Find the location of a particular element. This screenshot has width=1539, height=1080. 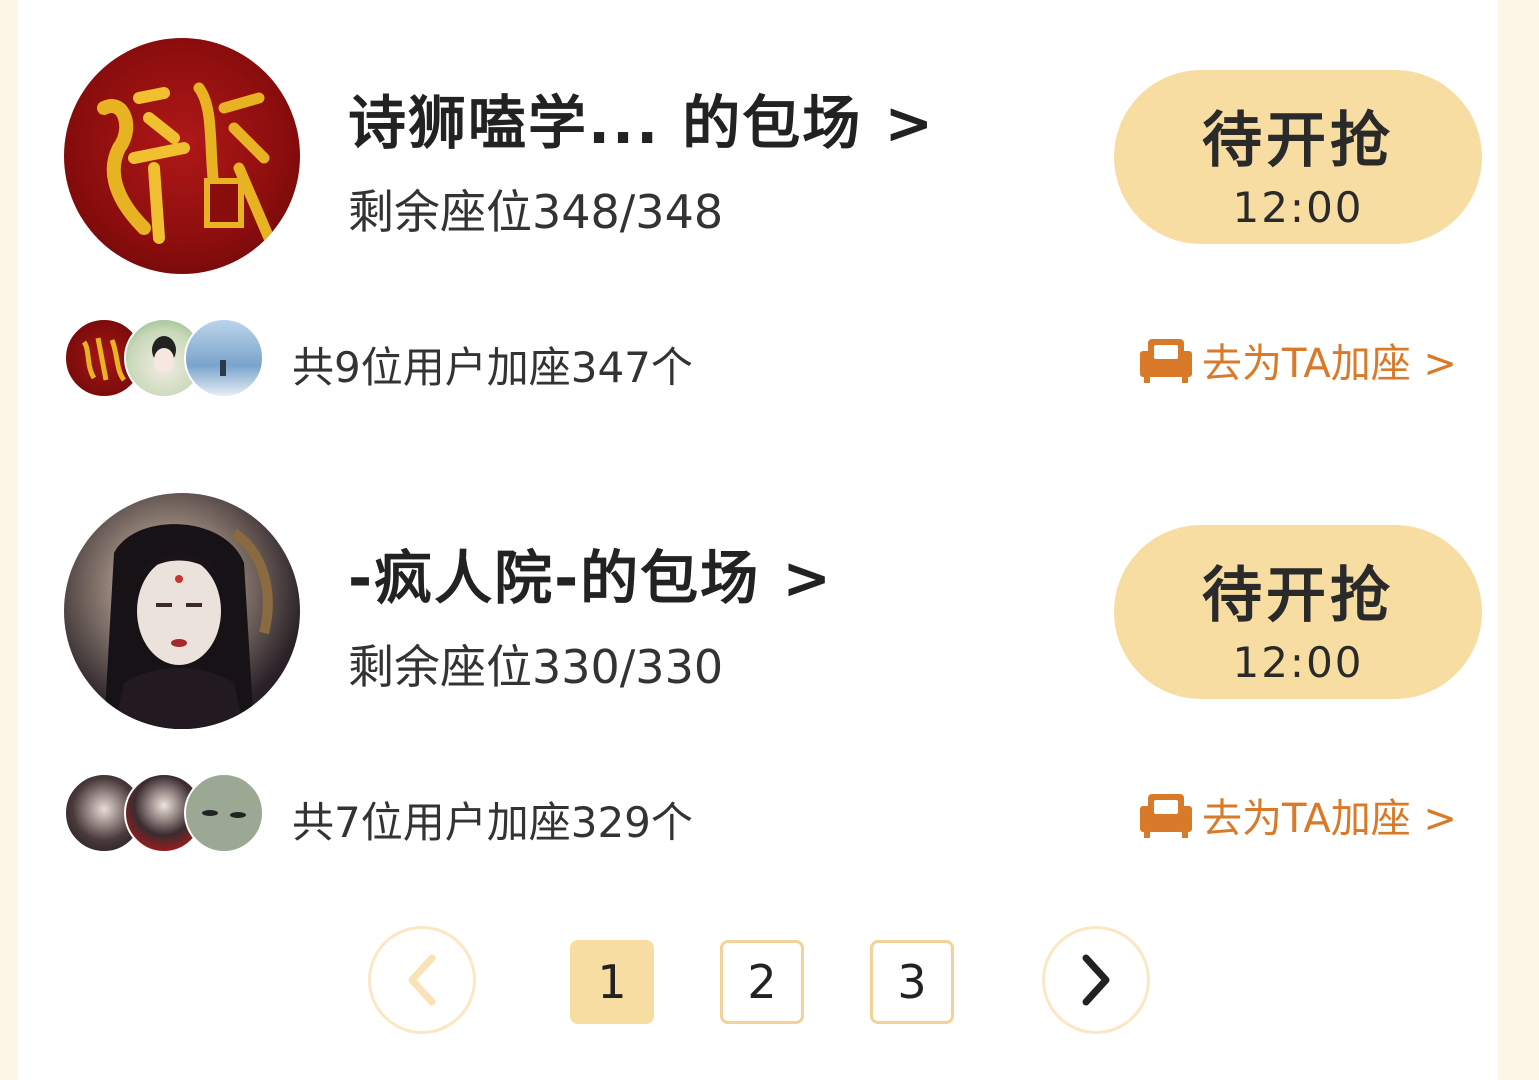

room-title-link: -疯人院-的包场 > is located at coordinates (590, 573).